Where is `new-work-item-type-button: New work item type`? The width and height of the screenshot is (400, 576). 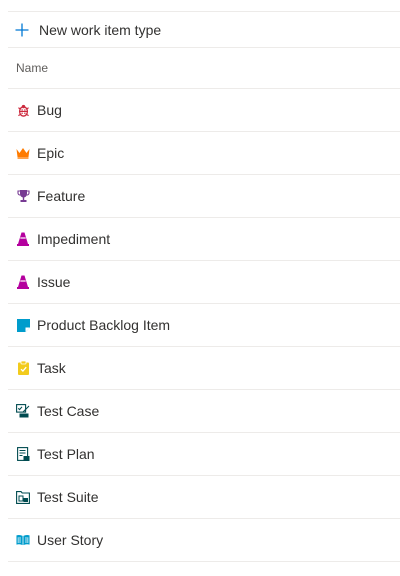
new-work-item-type-button: New work item type is located at coordinates (204, 30).